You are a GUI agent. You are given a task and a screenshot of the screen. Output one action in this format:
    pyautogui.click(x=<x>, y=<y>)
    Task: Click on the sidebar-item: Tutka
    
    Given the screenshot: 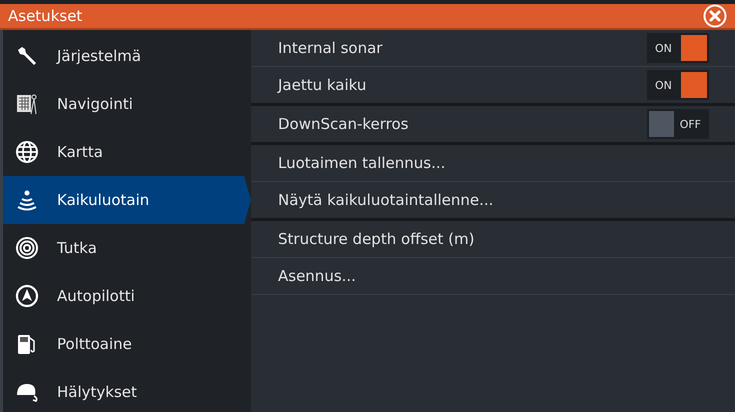 What is the action you would take?
    pyautogui.click(x=127, y=248)
    